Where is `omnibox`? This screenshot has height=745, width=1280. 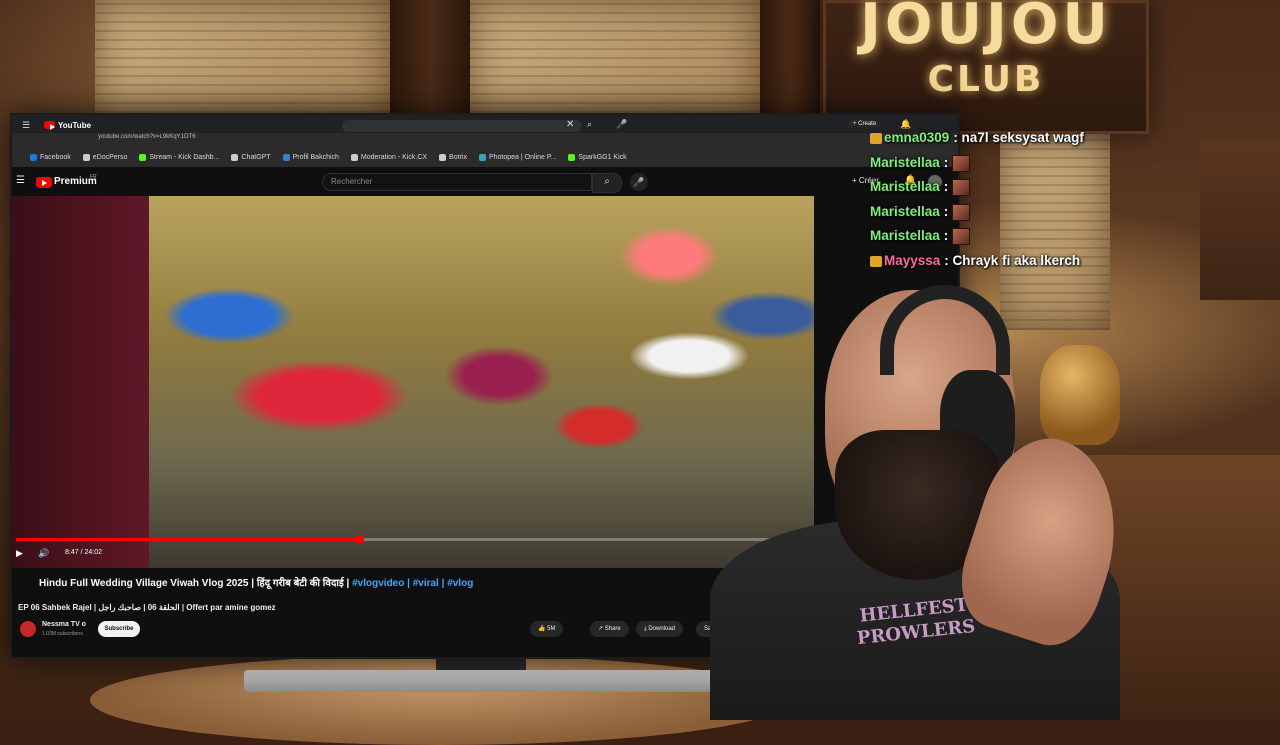
omnibox is located at coordinates (462, 126).